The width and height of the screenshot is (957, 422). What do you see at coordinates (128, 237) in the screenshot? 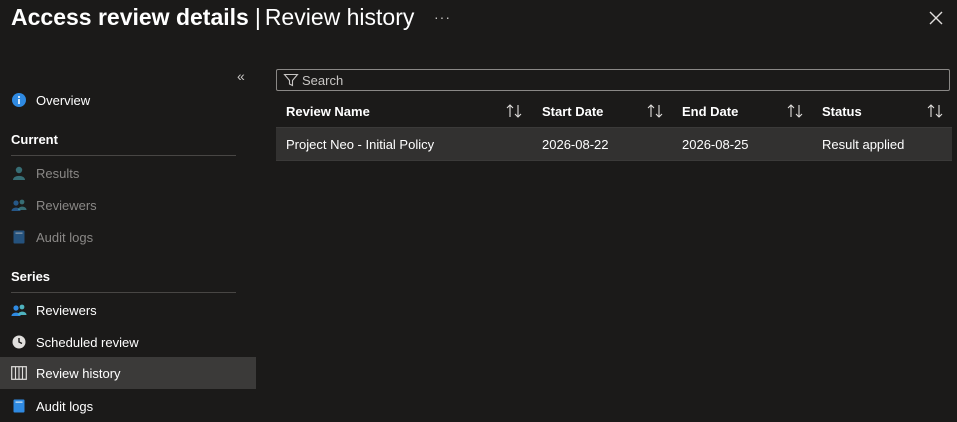
I see `sidebar-item-audit-logs-current: Audit logs` at bounding box center [128, 237].